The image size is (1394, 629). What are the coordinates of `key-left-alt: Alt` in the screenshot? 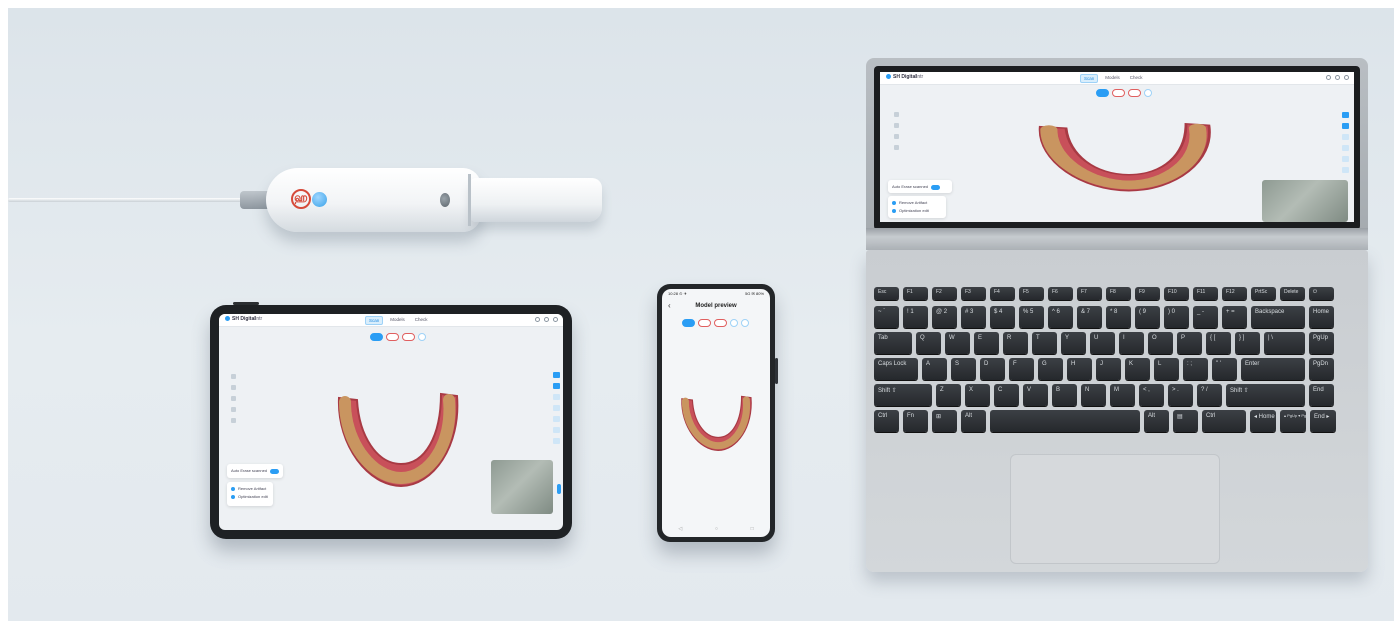 It's located at (973, 421).